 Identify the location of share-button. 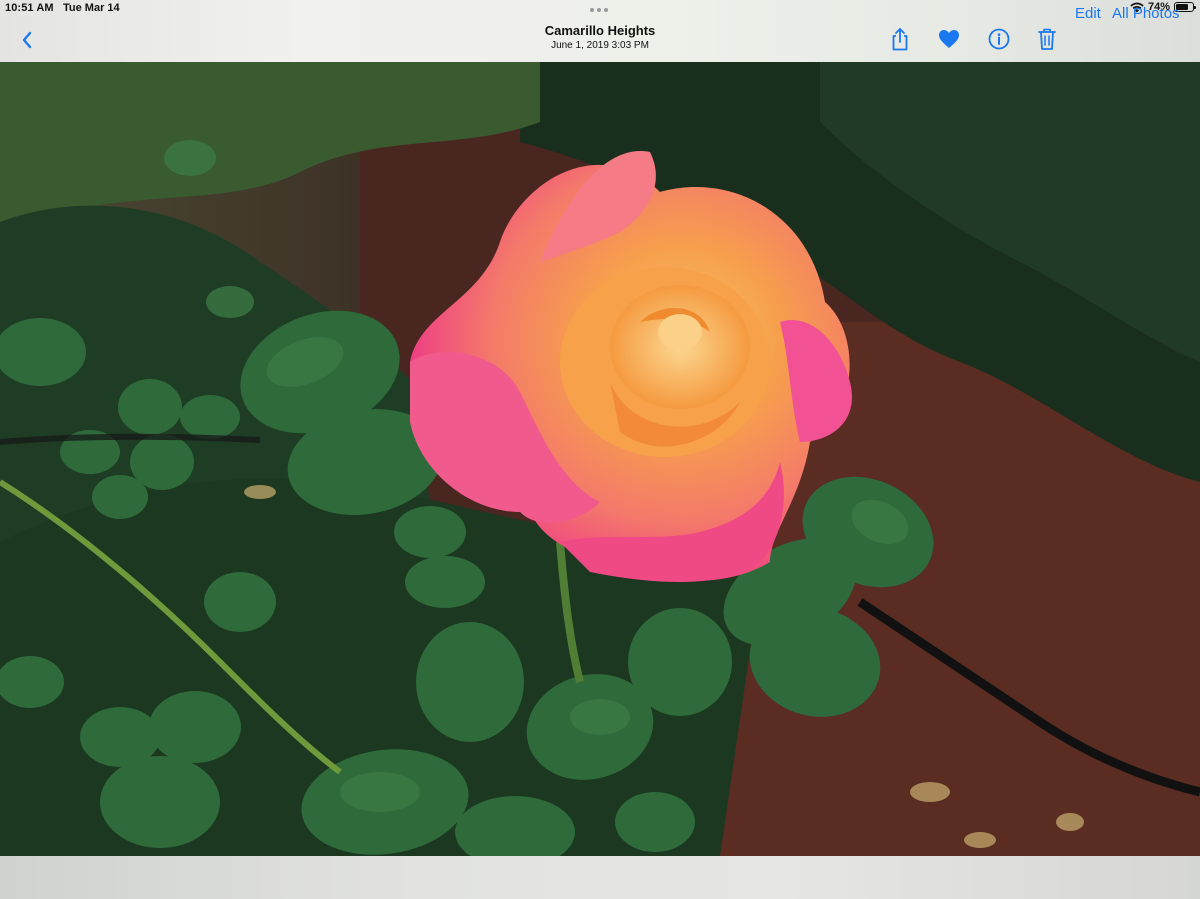
(900, 39).